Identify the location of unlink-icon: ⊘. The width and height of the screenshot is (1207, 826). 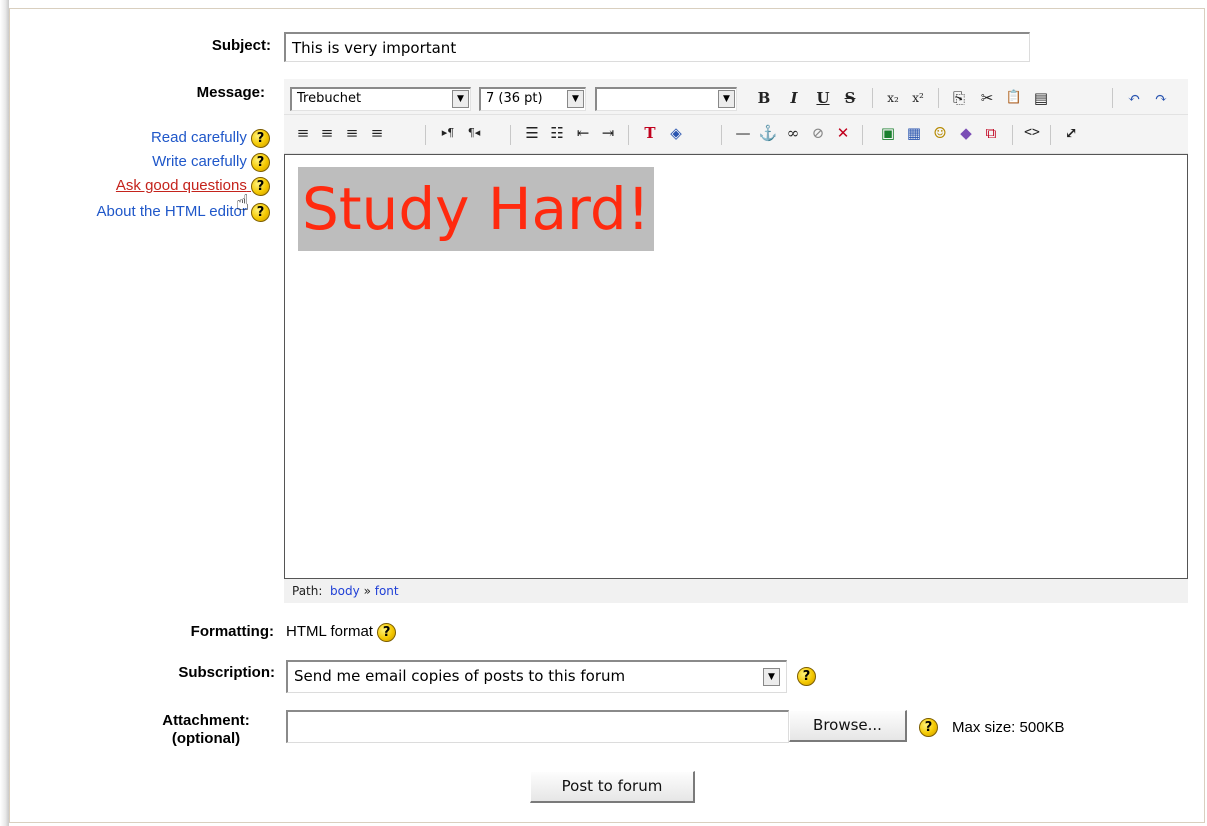
(818, 133).